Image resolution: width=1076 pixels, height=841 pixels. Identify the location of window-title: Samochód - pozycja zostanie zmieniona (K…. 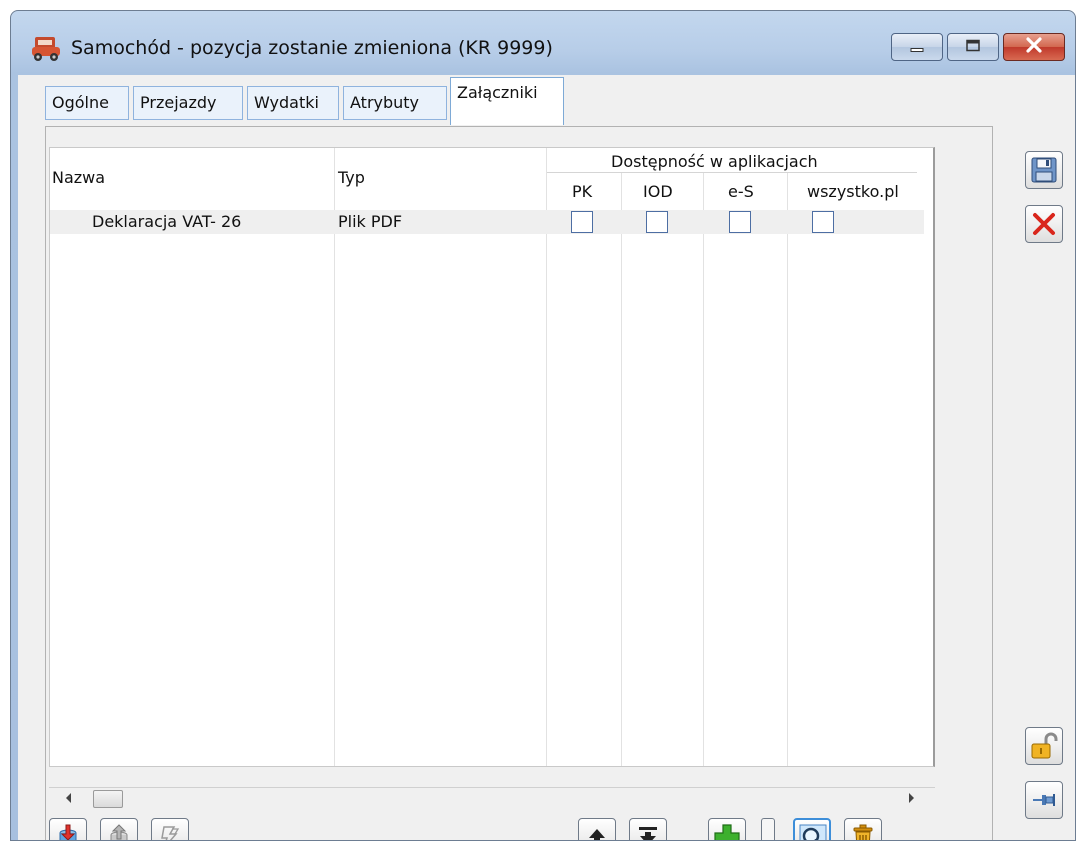
(312, 48).